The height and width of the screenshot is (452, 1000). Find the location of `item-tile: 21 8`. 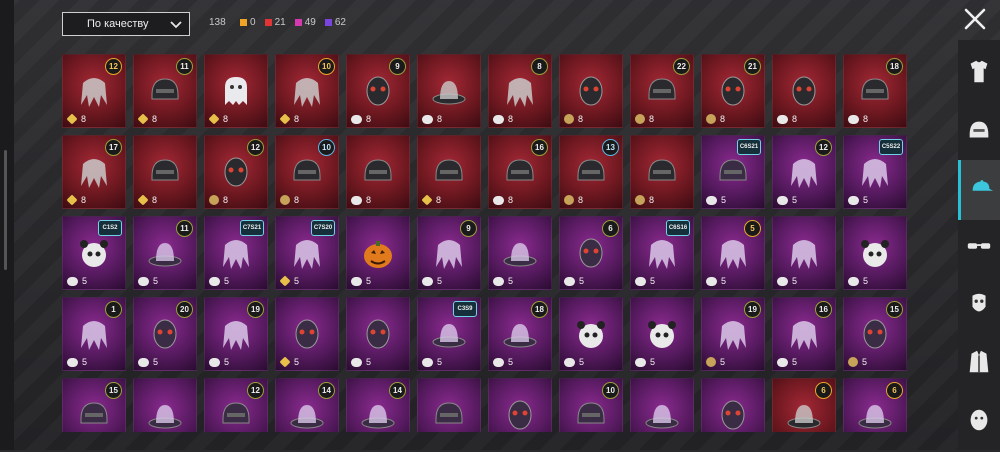

item-tile: 21 8 is located at coordinates (733, 91).